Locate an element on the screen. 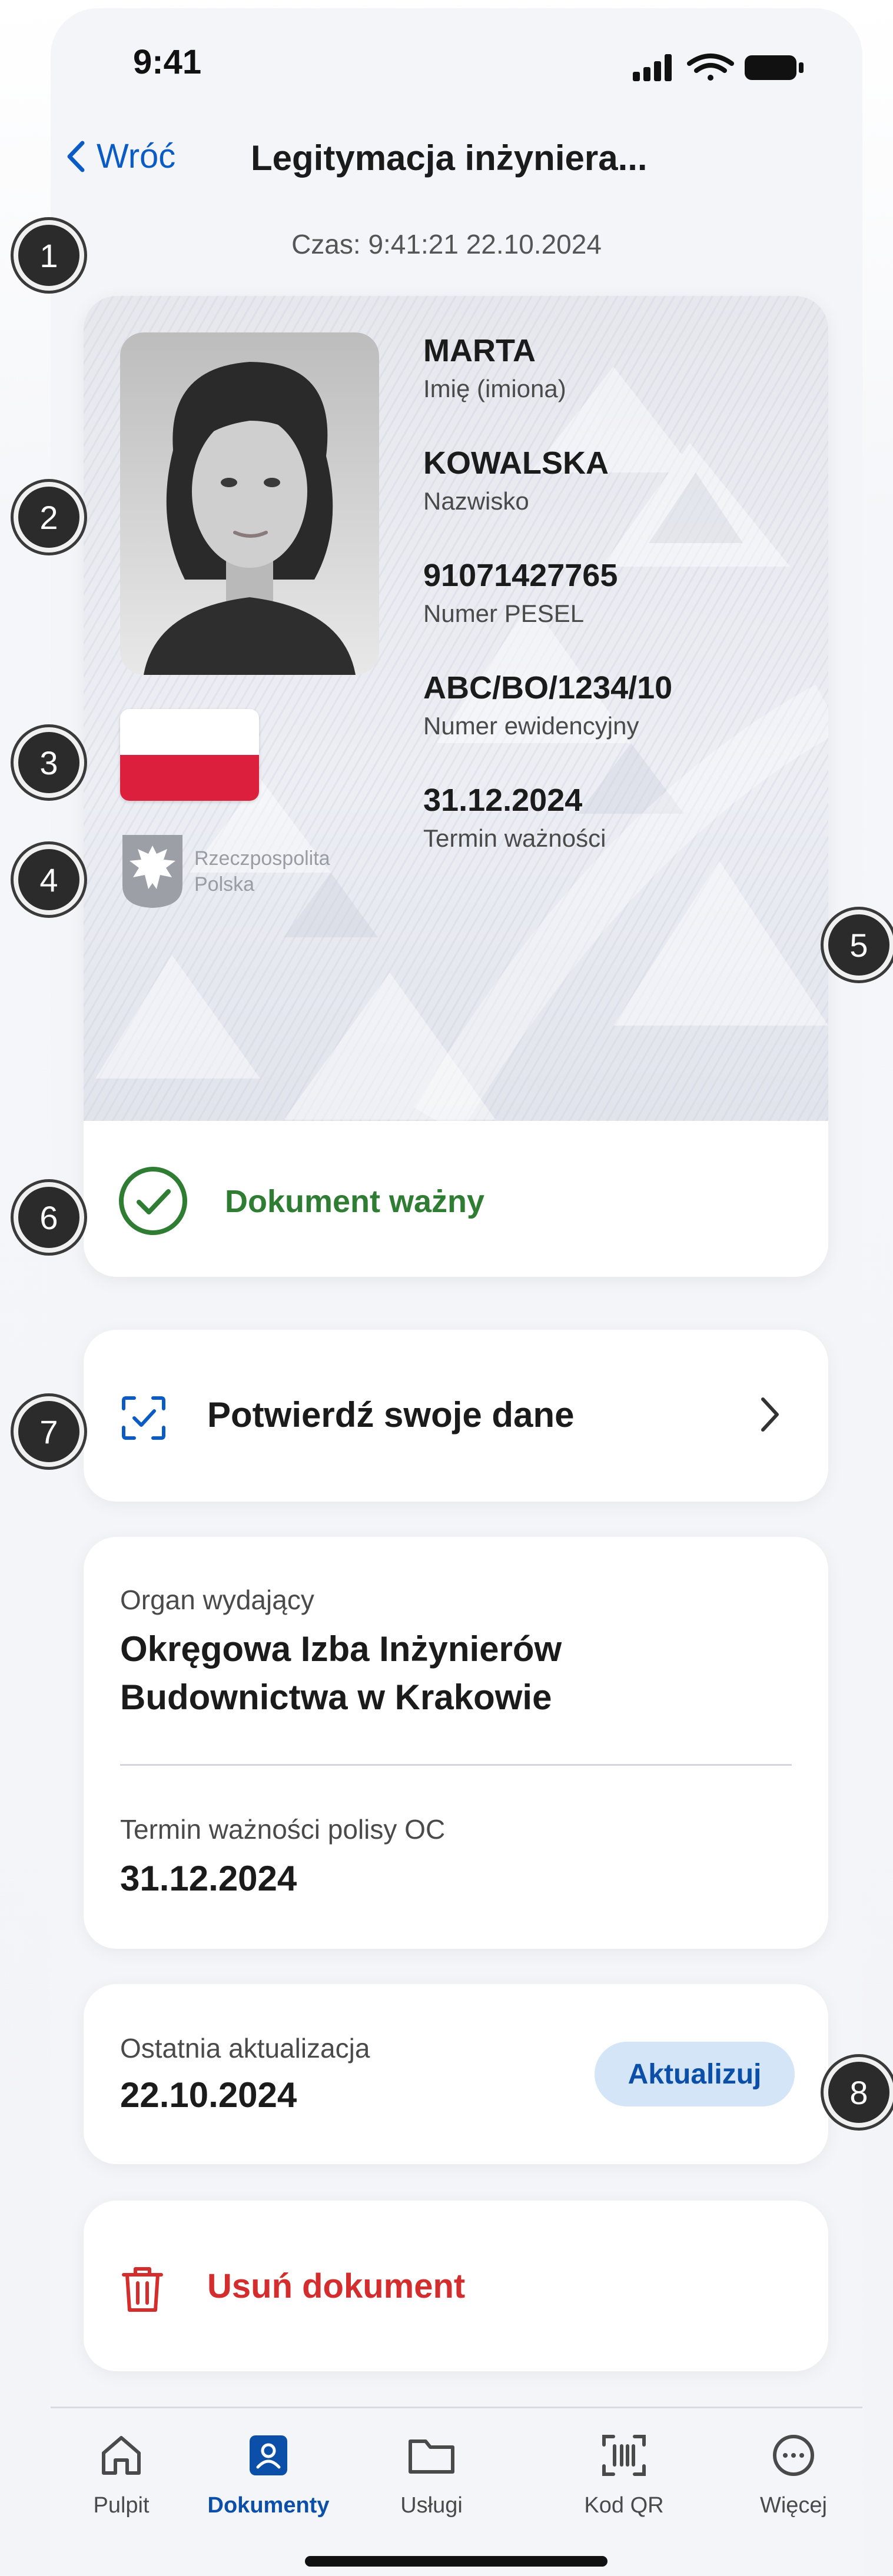  policy-value: 31.12.2024 is located at coordinates (209, 1878).